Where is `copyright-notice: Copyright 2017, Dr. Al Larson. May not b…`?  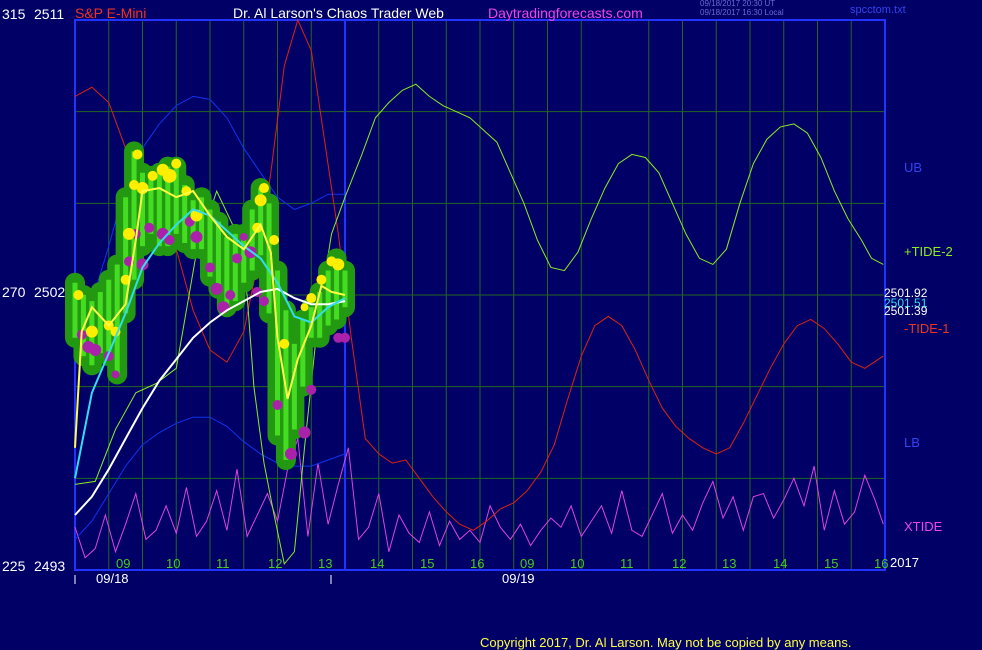 copyright-notice: Copyright 2017, Dr. Al Larson. May not b… is located at coordinates (666, 642).